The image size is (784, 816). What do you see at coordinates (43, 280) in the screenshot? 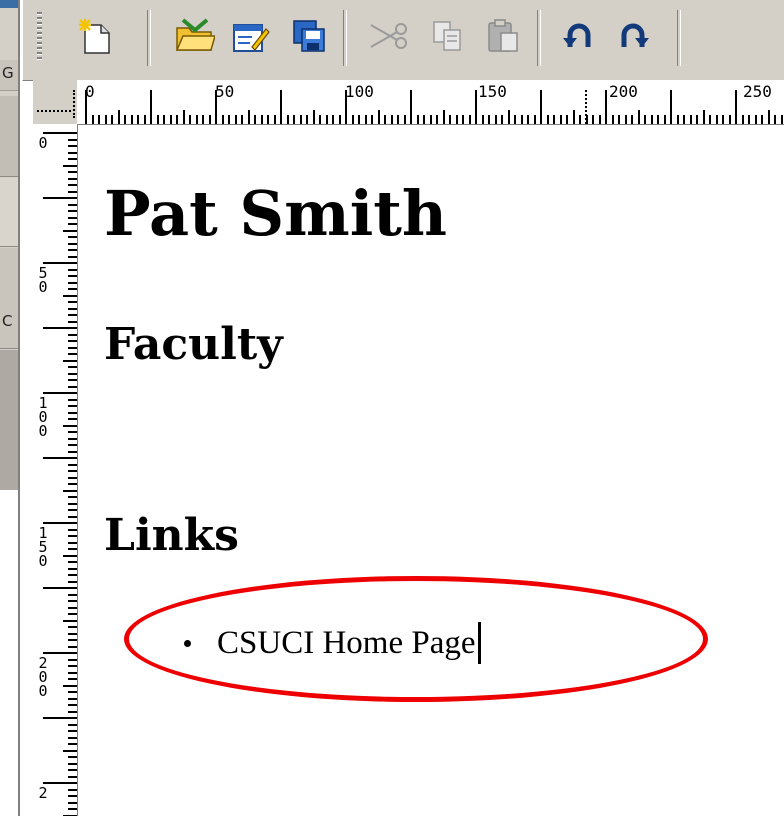
I see `ruler-label: 5 0` at bounding box center [43, 280].